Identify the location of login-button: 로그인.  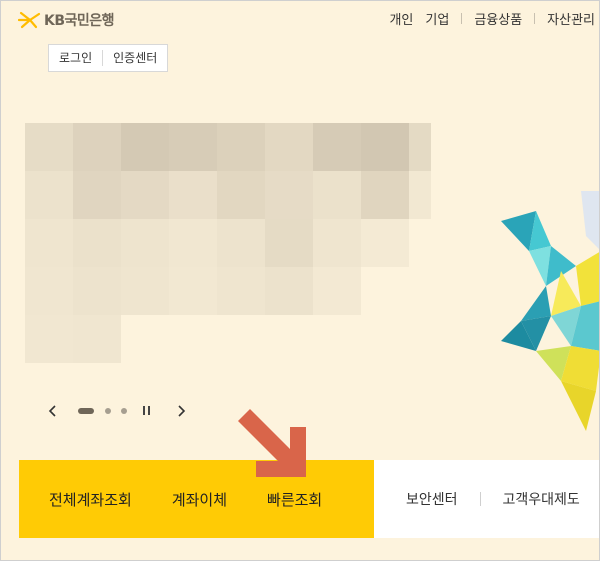
(75, 58).